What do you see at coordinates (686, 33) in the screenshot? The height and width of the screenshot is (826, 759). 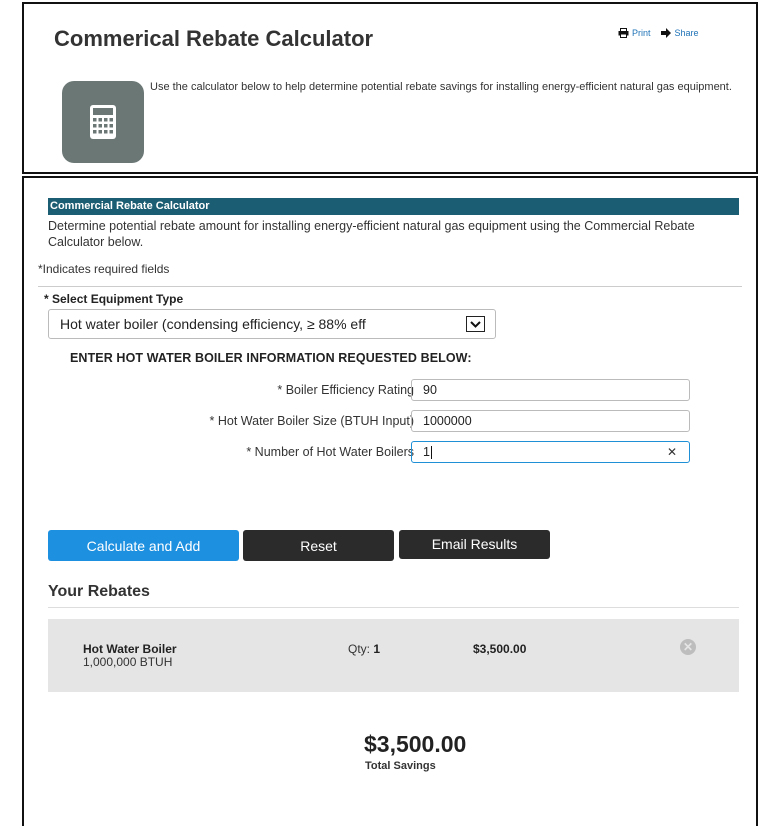 I see `share-label: Share` at bounding box center [686, 33].